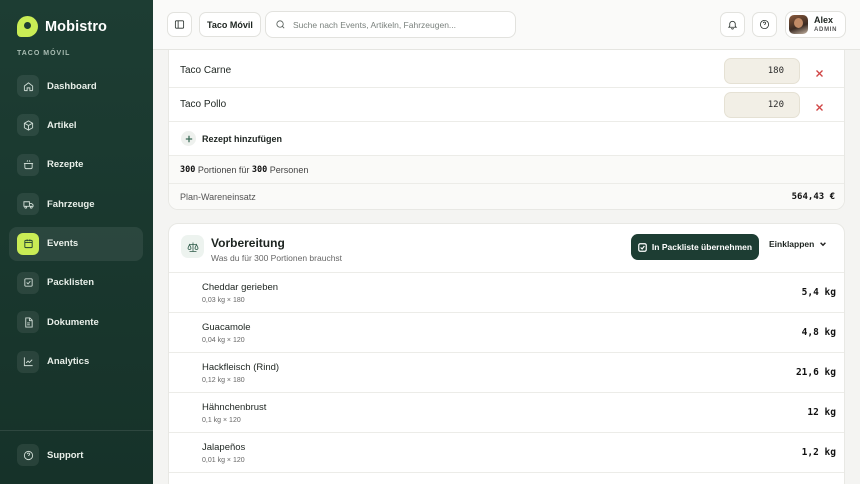 Image resolution: width=860 pixels, height=484 pixels. I want to click on user-menu: Alex ADMIN, so click(815, 24).